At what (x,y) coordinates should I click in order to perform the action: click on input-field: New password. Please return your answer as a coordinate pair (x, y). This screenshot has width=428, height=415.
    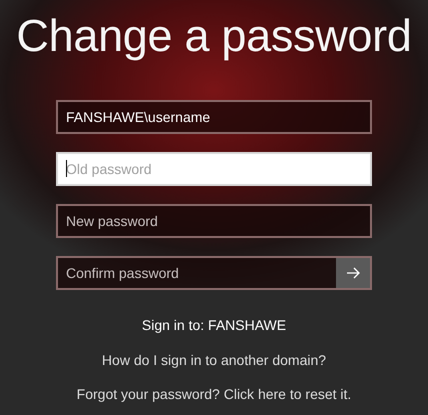
    Looking at the image, I should click on (214, 221).